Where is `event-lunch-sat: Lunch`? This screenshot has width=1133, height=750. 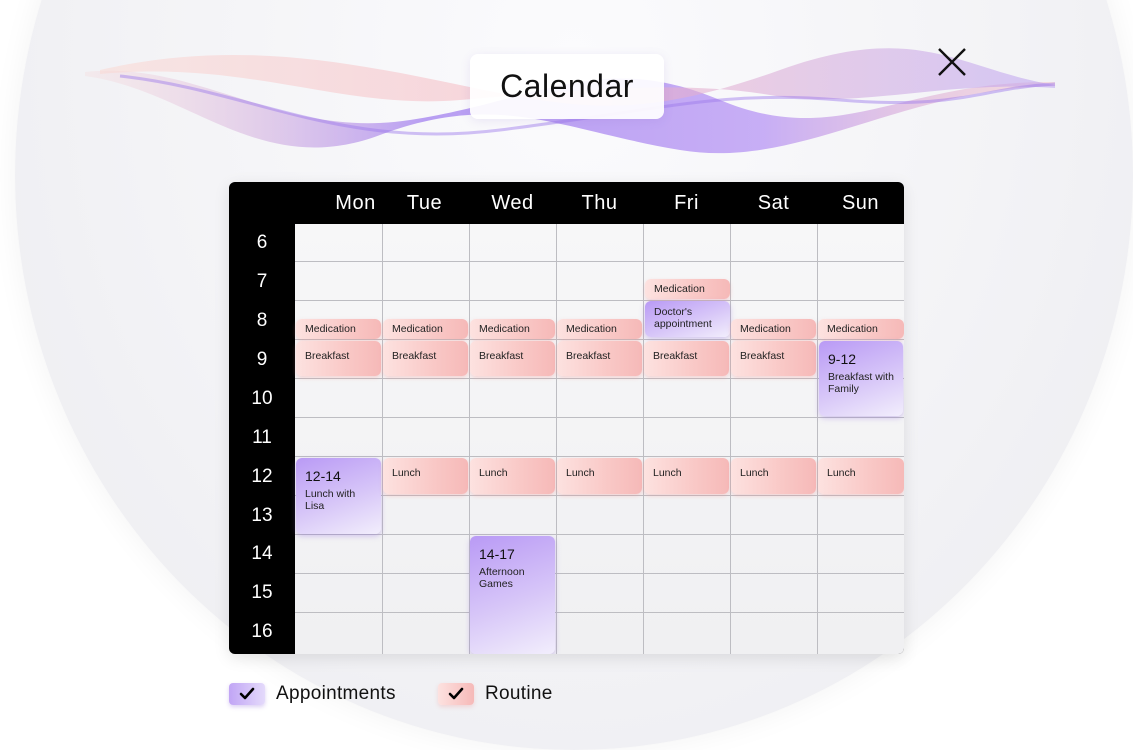
event-lunch-sat: Lunch is located at coordinates (773, 476).